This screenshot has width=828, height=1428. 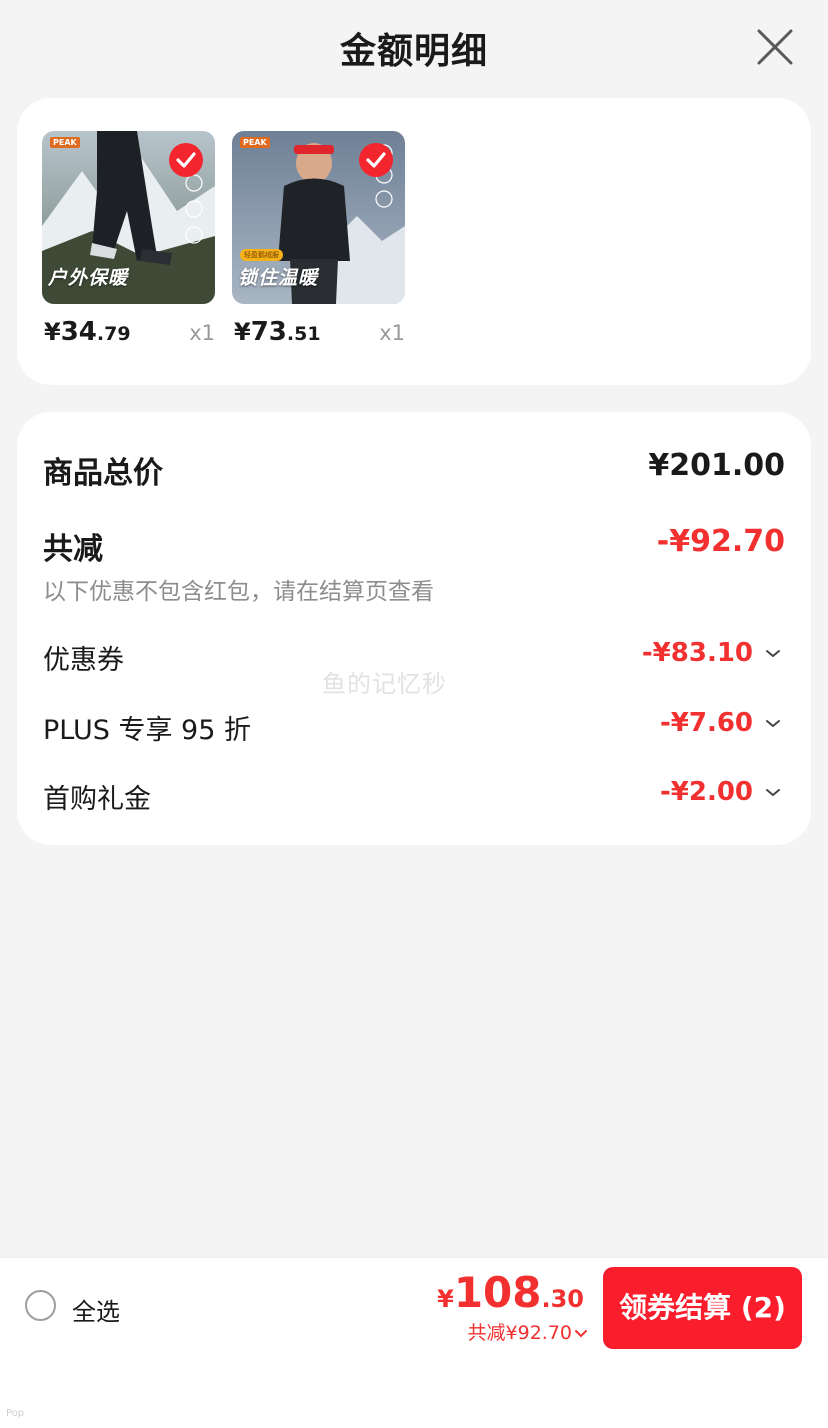 I want to click on product-image-tag: 户外保暖, so click(x=88, y=278).